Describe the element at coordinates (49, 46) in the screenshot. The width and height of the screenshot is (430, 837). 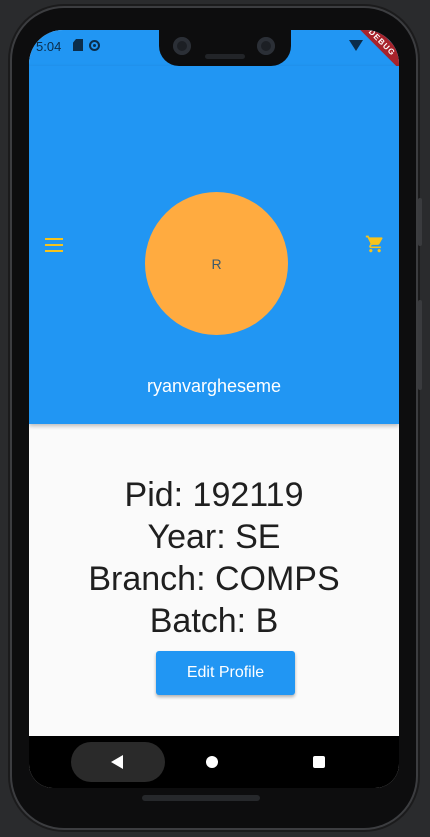
I see `status-time: 5:04` at that location.